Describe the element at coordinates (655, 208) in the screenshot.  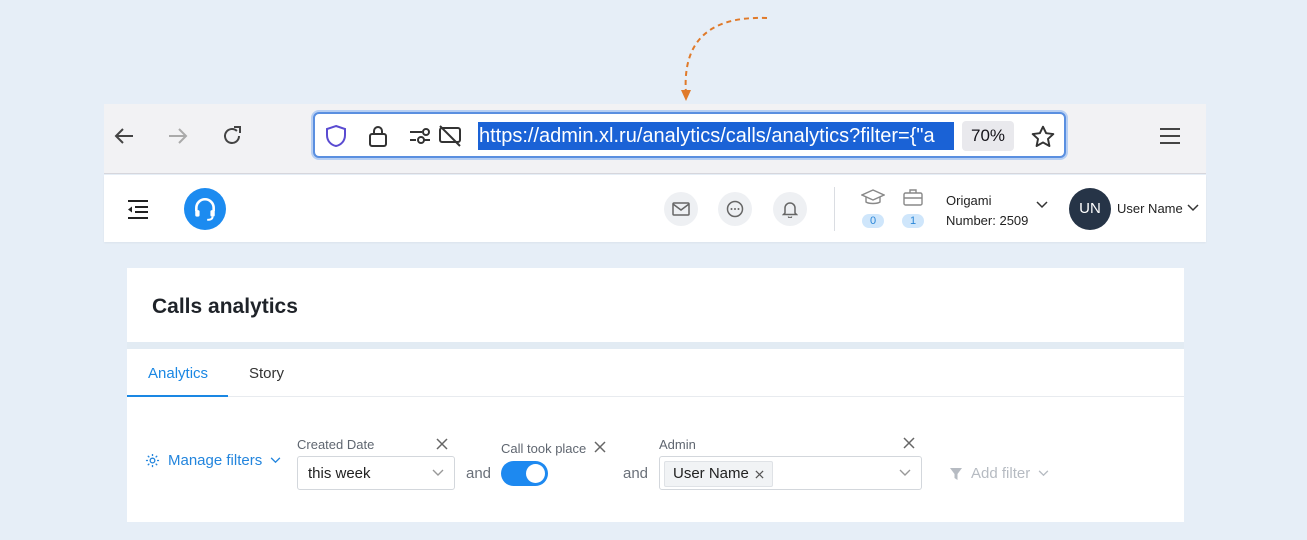
I see `app-header: 0 1 Origami Number: 2509 UN User Name` at that location.